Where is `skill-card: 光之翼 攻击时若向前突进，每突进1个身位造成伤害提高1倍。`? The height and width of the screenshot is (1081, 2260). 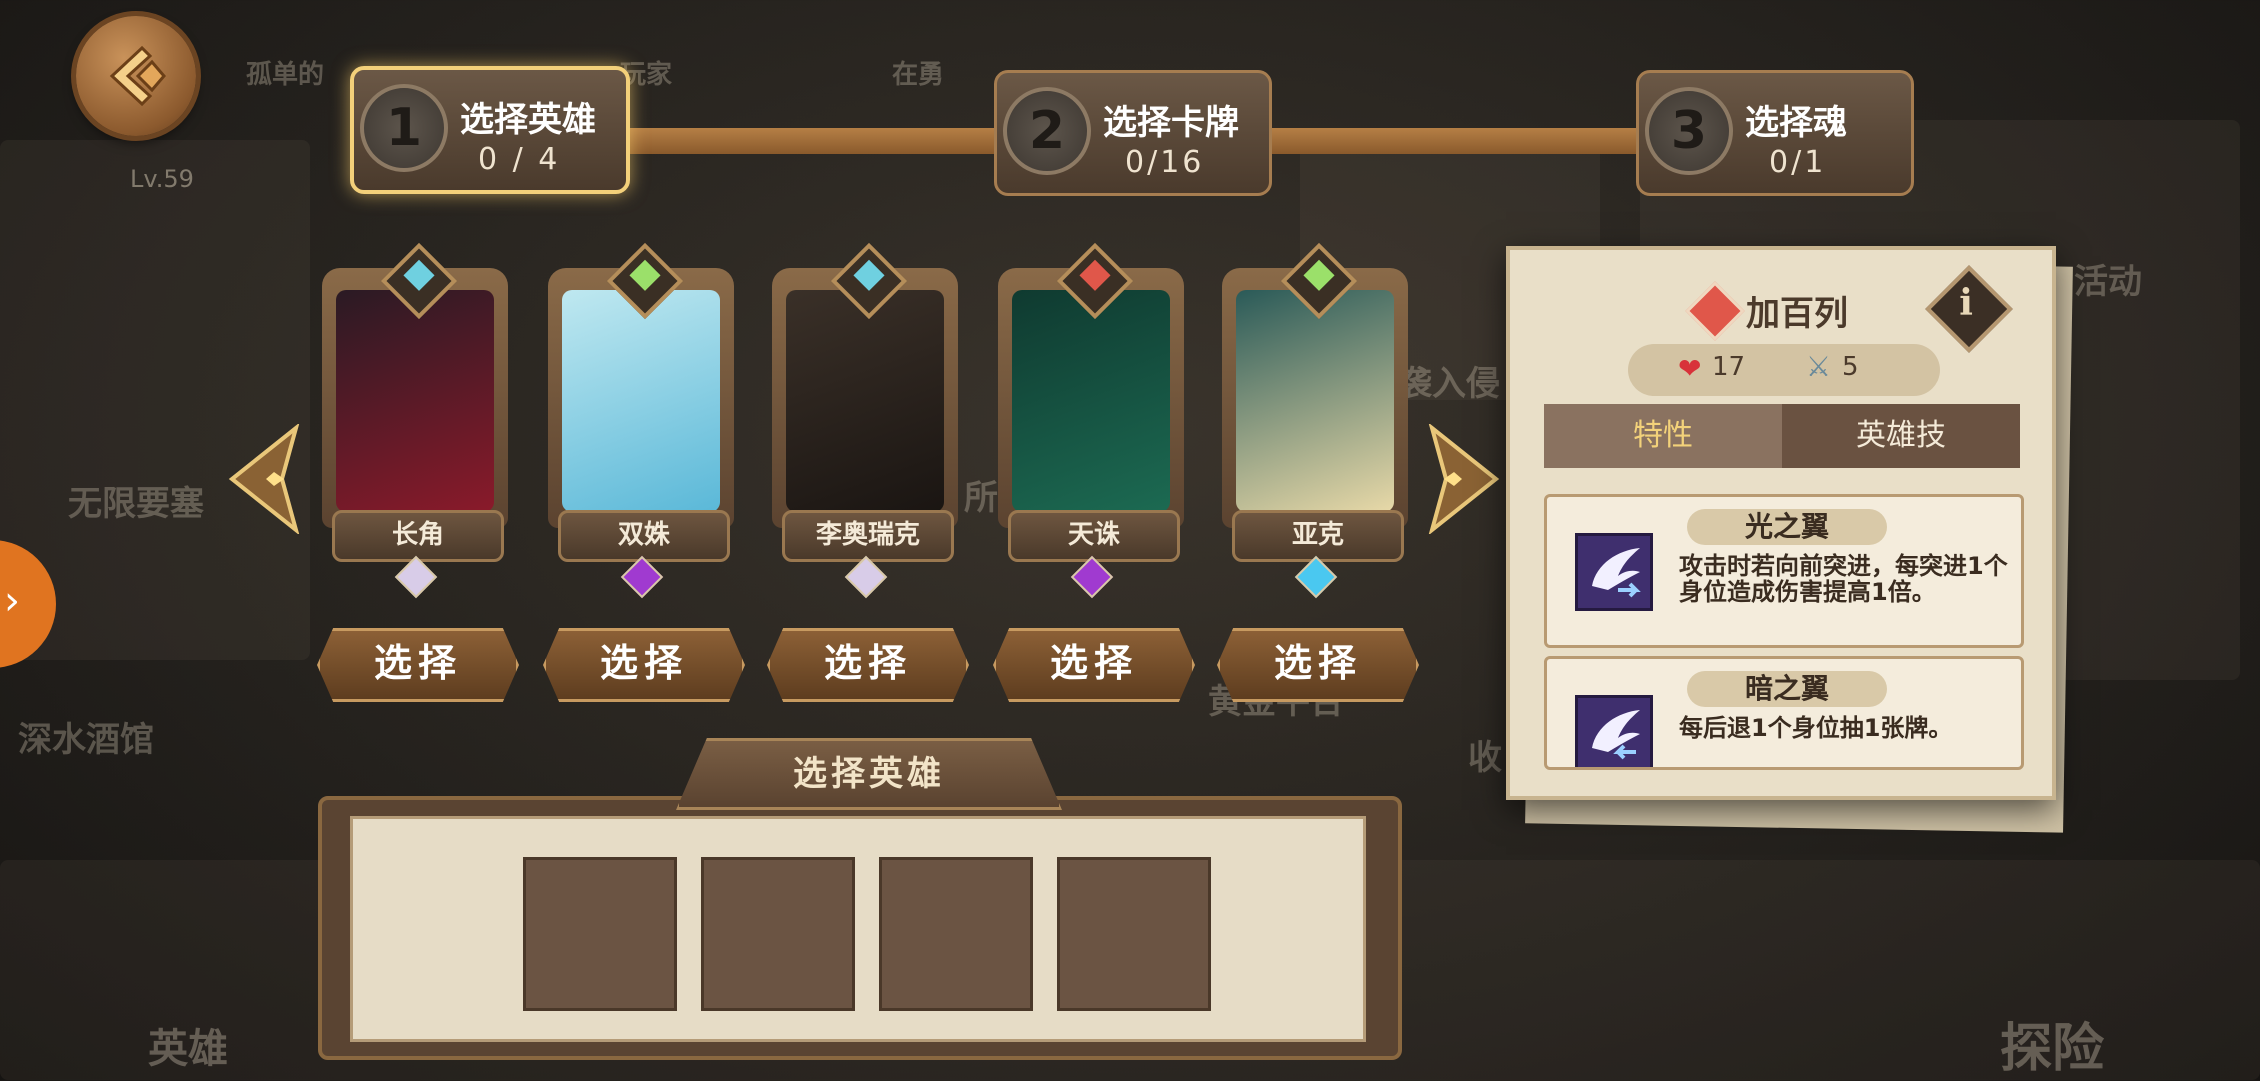
skill-card: 光之翼 攻击时若向前突进，每突进1个身位造成伤害提高1倍。 is located at coordinates (1784, 571).